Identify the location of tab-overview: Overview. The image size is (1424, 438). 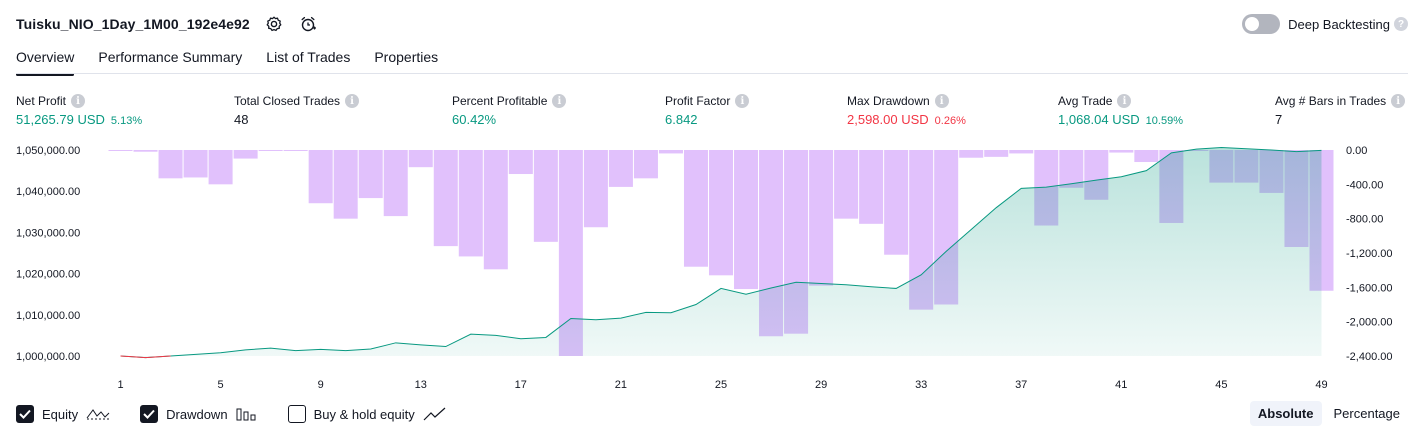
(45, 61).